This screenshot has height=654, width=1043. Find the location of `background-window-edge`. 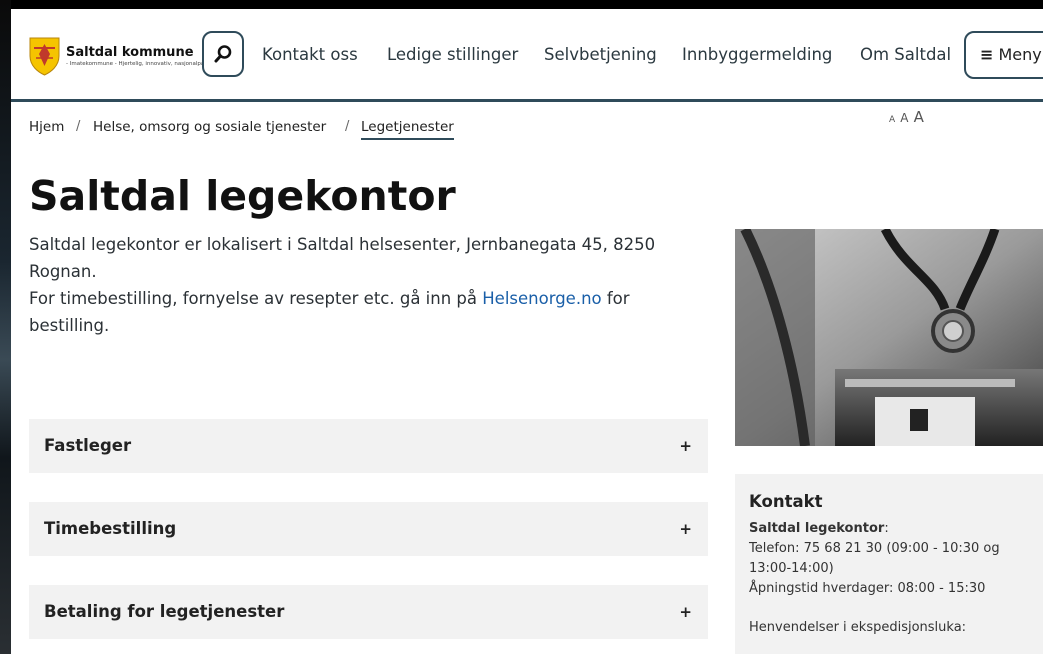

background-window-edge is located at coordinates (5, 327).